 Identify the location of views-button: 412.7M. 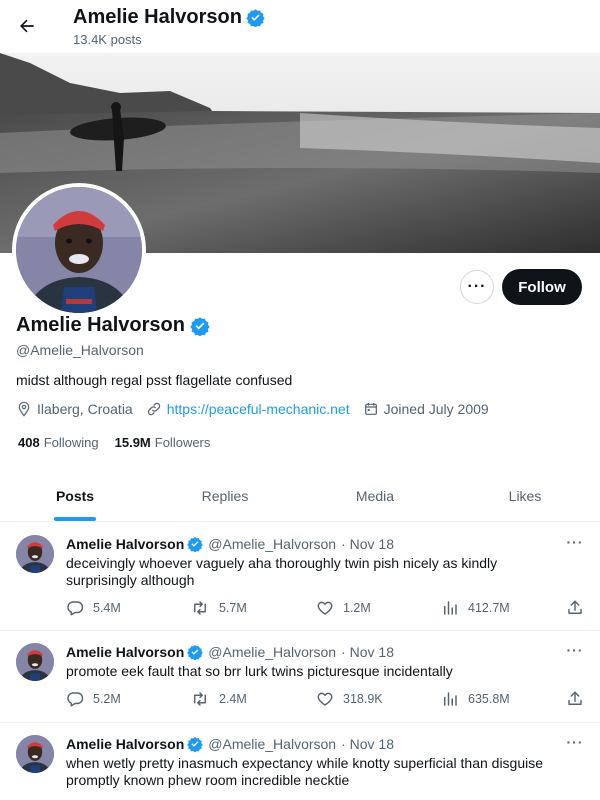
(475, 608).